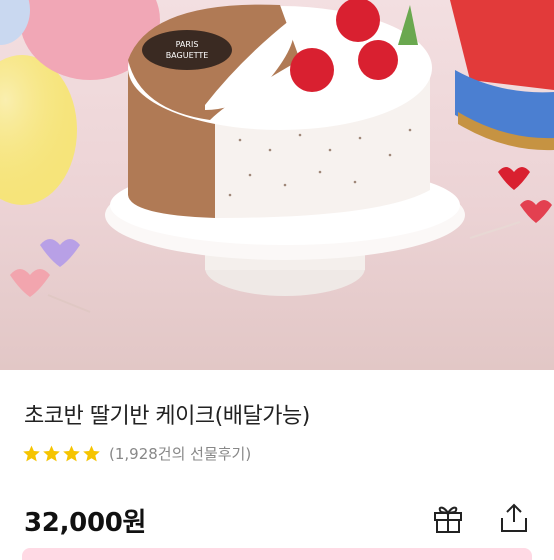  What do you see at coordinates (167, 416) in the screenshot?
I see `product-title: 초코반 딸기반 케이크(배달가능)` at bounding box center [167, 416].